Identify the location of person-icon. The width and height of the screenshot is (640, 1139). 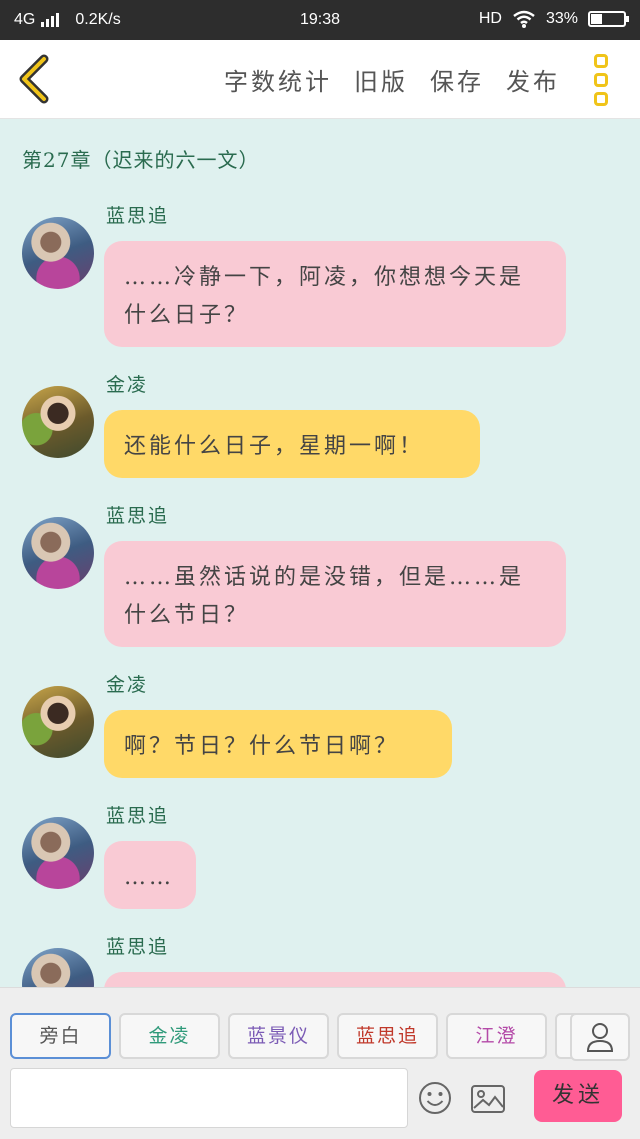
(600, 1037).